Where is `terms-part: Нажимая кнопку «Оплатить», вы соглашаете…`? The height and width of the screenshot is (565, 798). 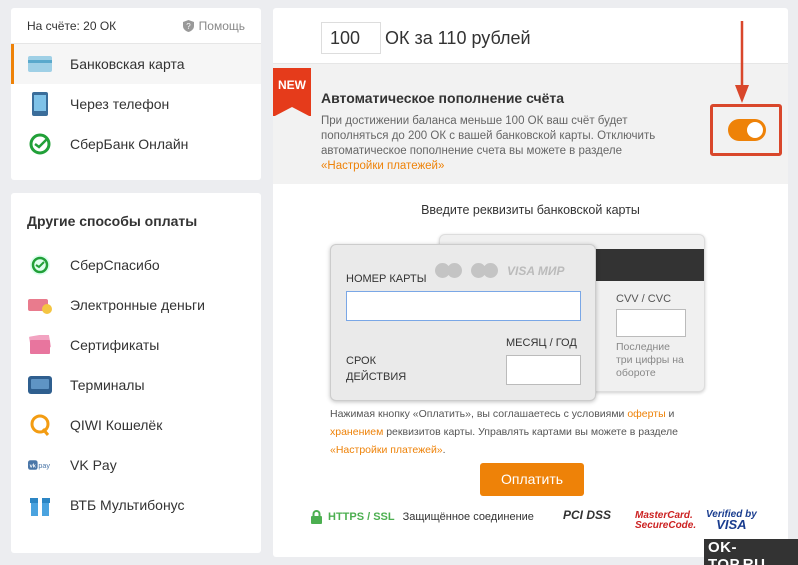
terms-part: Нажимая кнопку «Оплатить», вы соглашаете… is located at coordinates (479, 414).